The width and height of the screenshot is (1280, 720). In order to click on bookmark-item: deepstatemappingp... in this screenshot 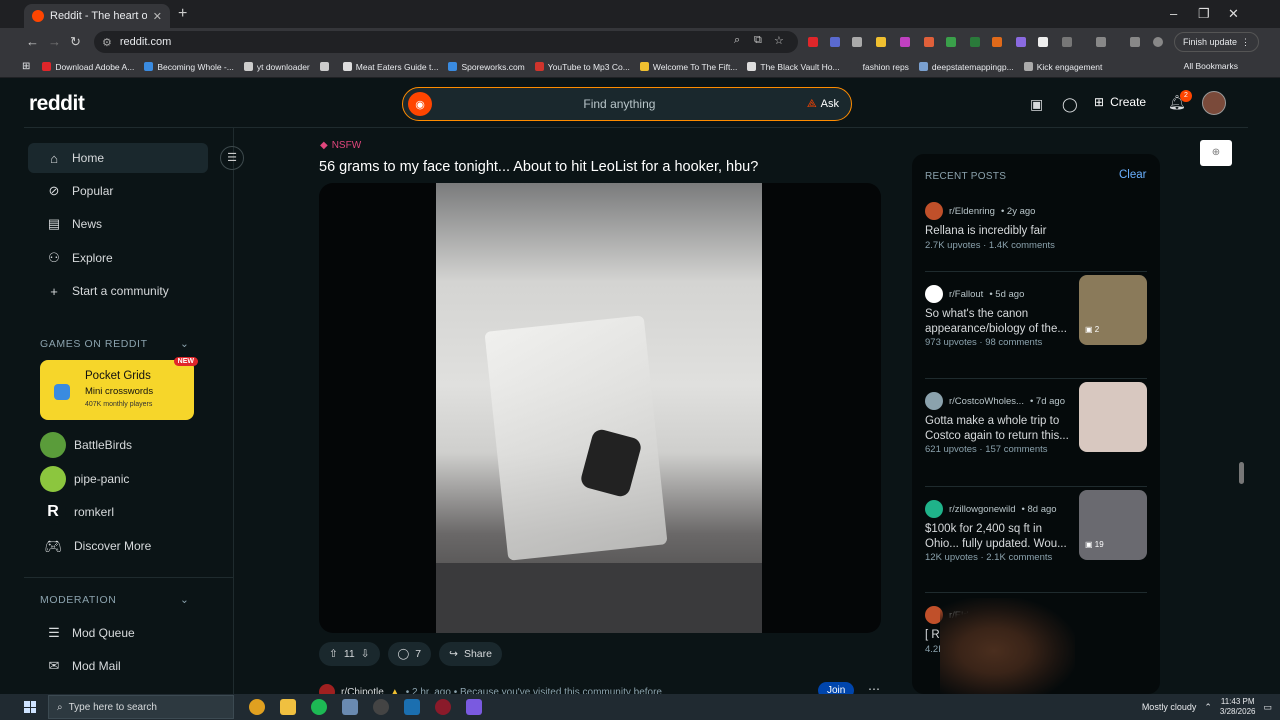, I will do `click(966, 67)`.